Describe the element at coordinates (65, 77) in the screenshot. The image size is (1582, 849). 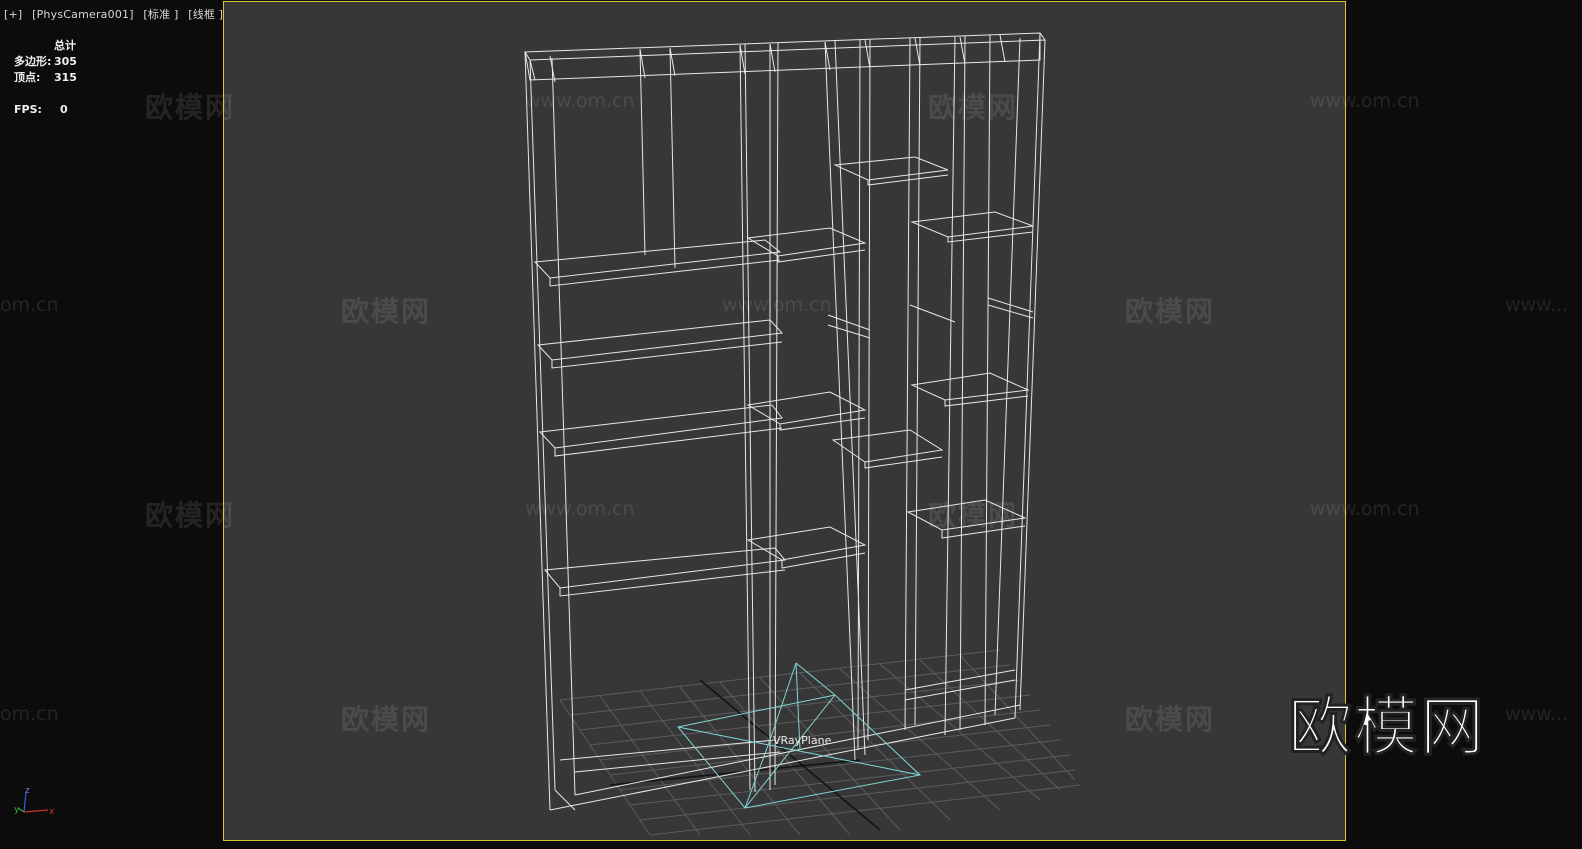
I see `vertices-value: 315` at that location.